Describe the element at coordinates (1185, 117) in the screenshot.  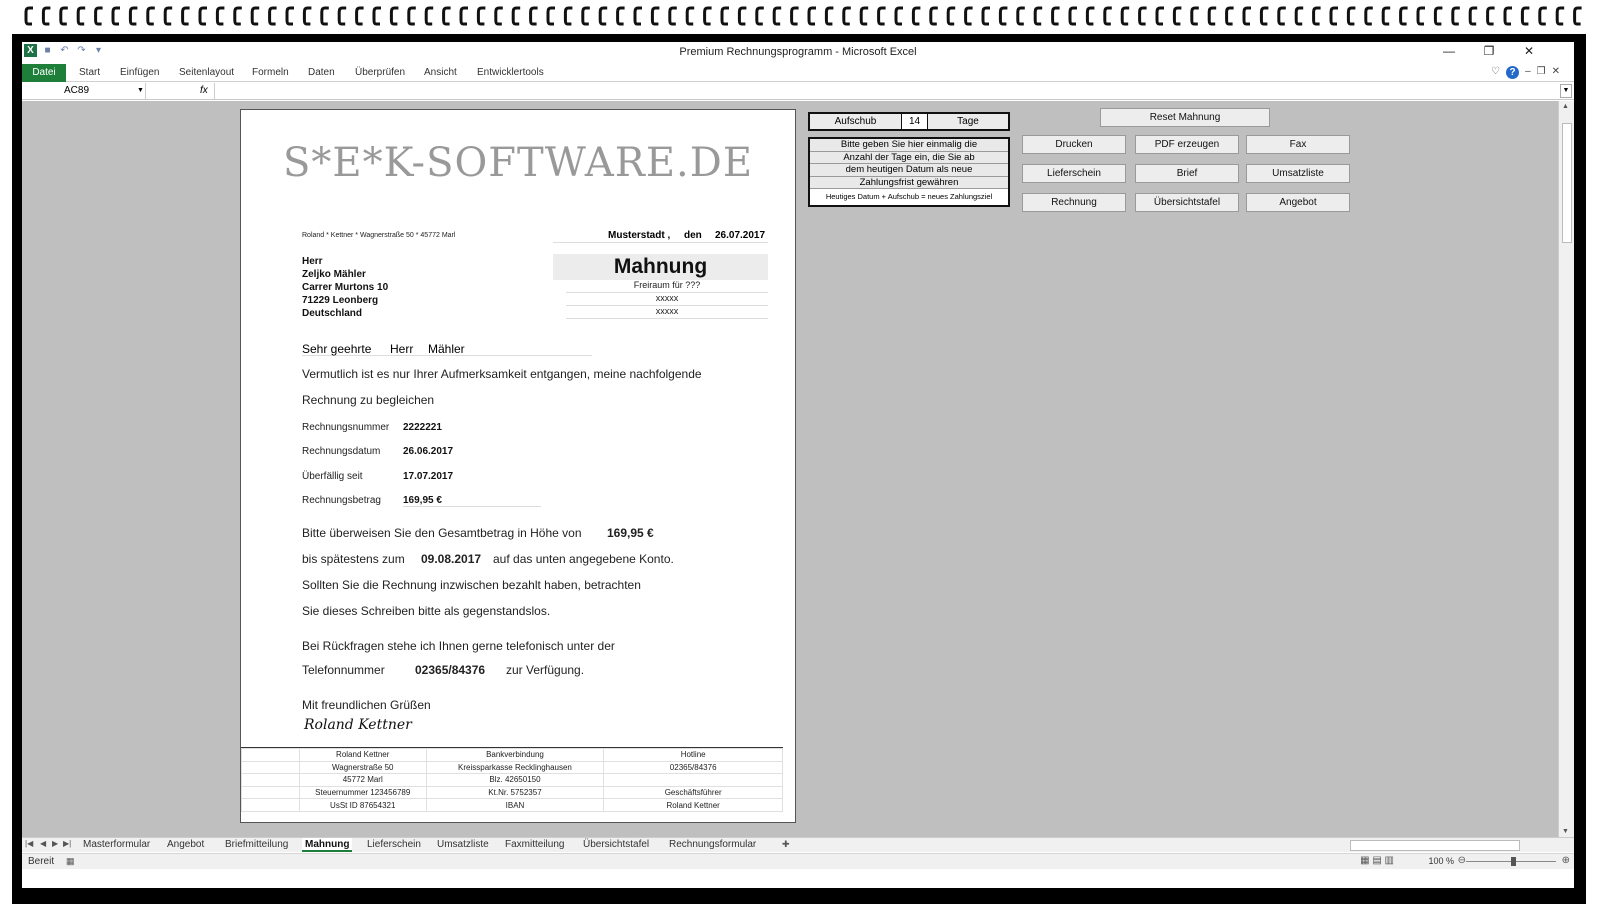
I see `reset-mahnung-button: Reset Mahnung` at that location.